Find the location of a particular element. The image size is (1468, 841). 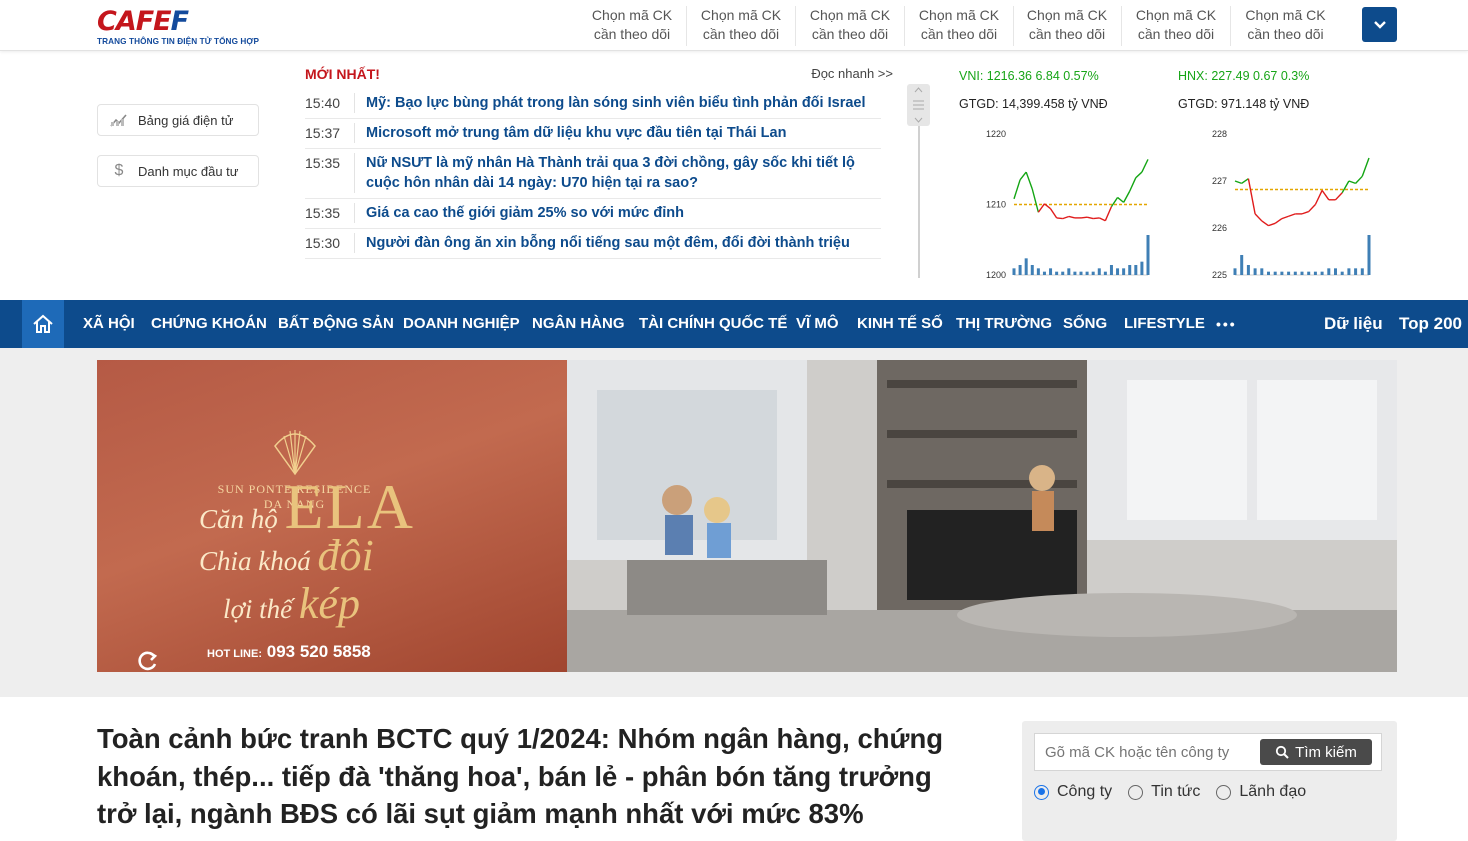

y-tick-label: 227 is located at coordinates (1219, 181).